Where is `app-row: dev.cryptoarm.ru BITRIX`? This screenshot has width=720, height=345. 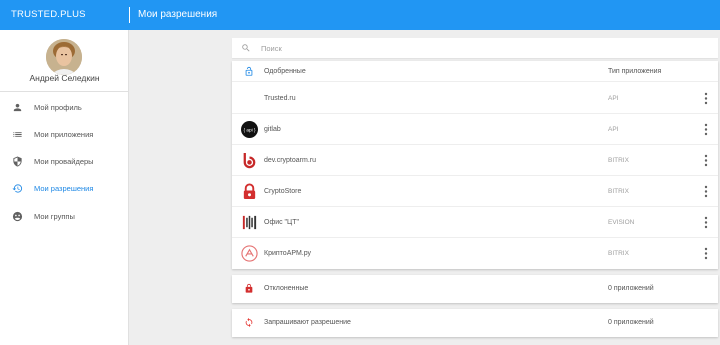 app-row: dev.cryptoarm.ru BITRIX is located at coordinates (475, 160).